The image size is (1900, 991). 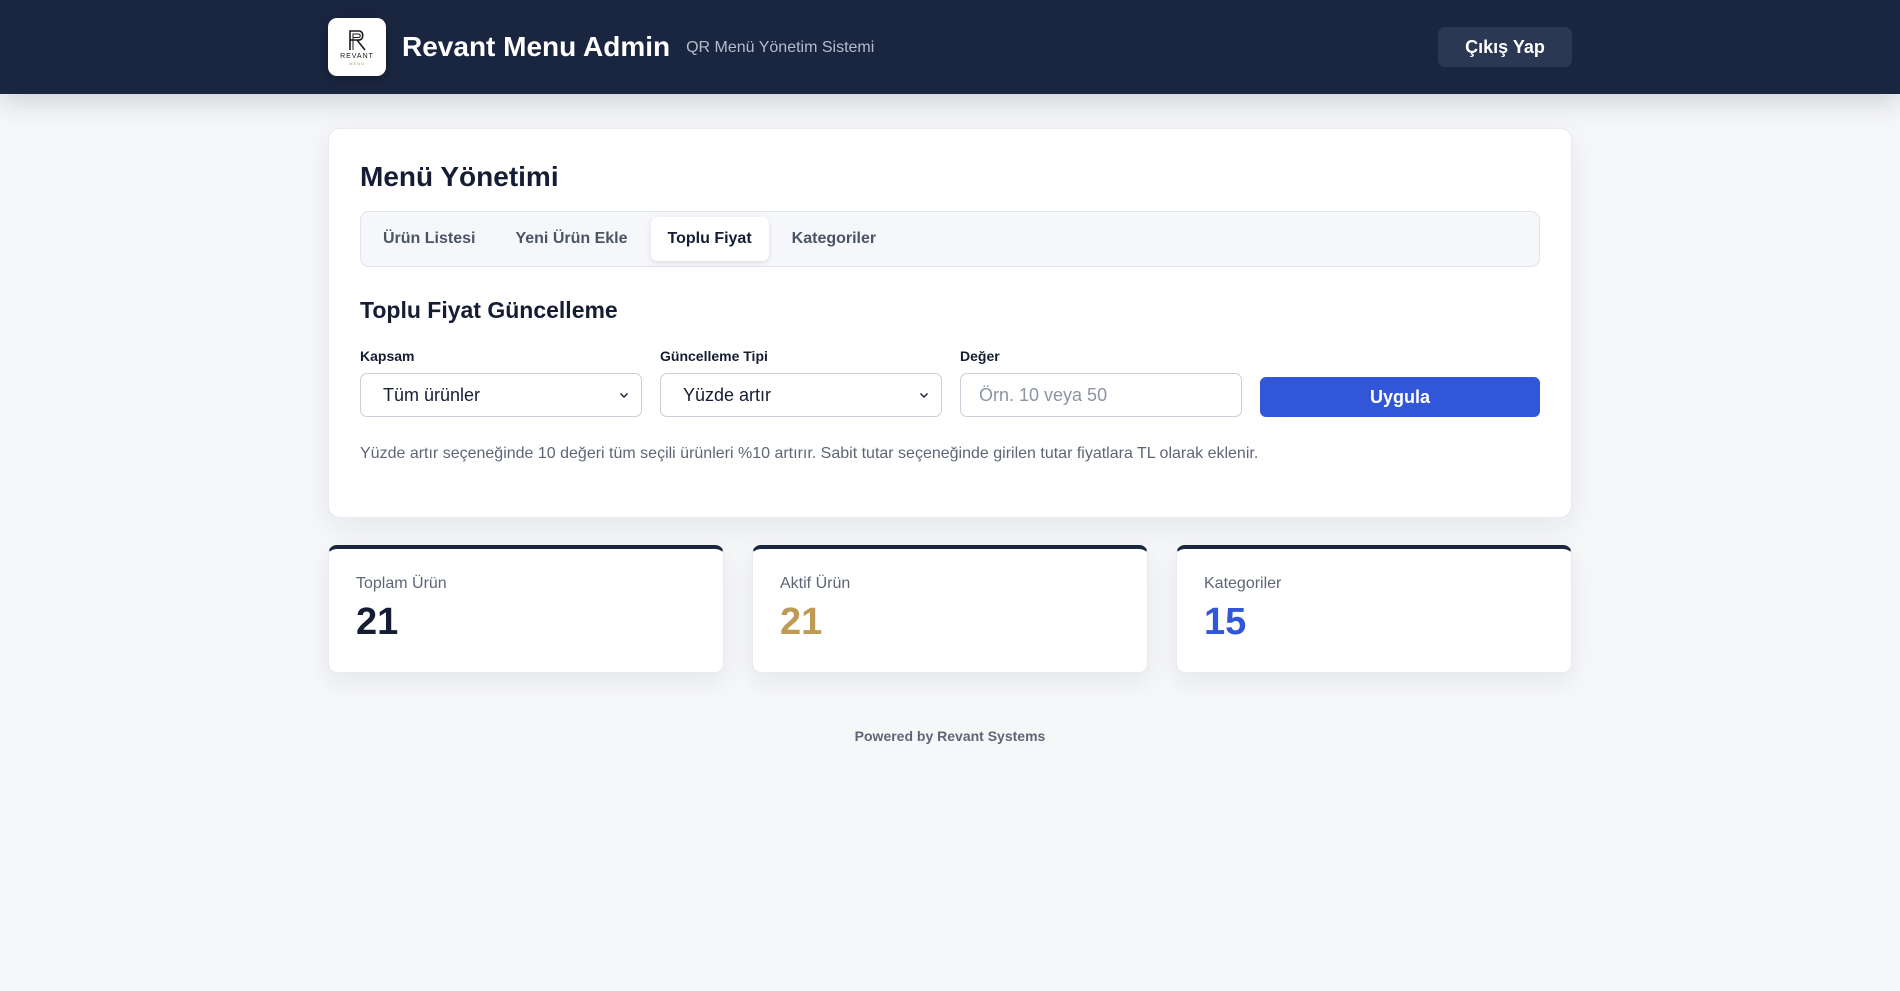 What do you see at coordinates (801, 395) in the screenshot?
I see `update-type-select: Yüzde artır` at bounding box center [801, 395].